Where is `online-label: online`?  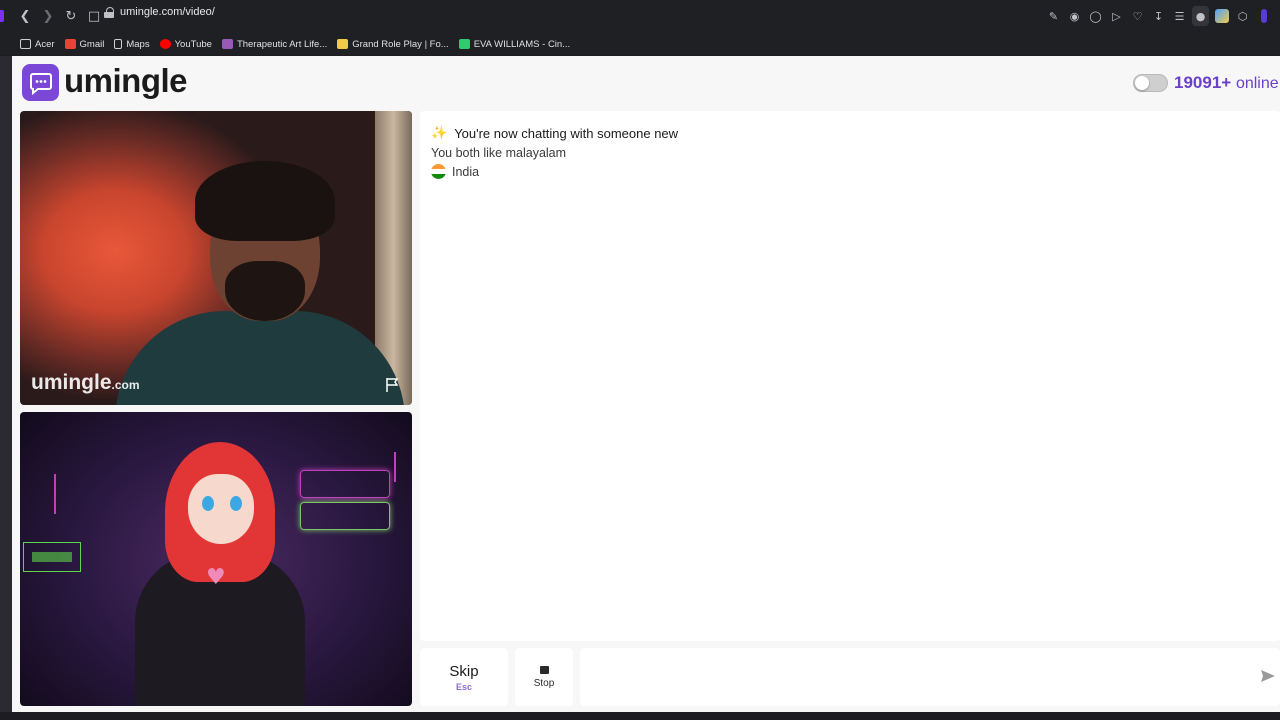
online-label: online is located at coordinates (1257, 83).